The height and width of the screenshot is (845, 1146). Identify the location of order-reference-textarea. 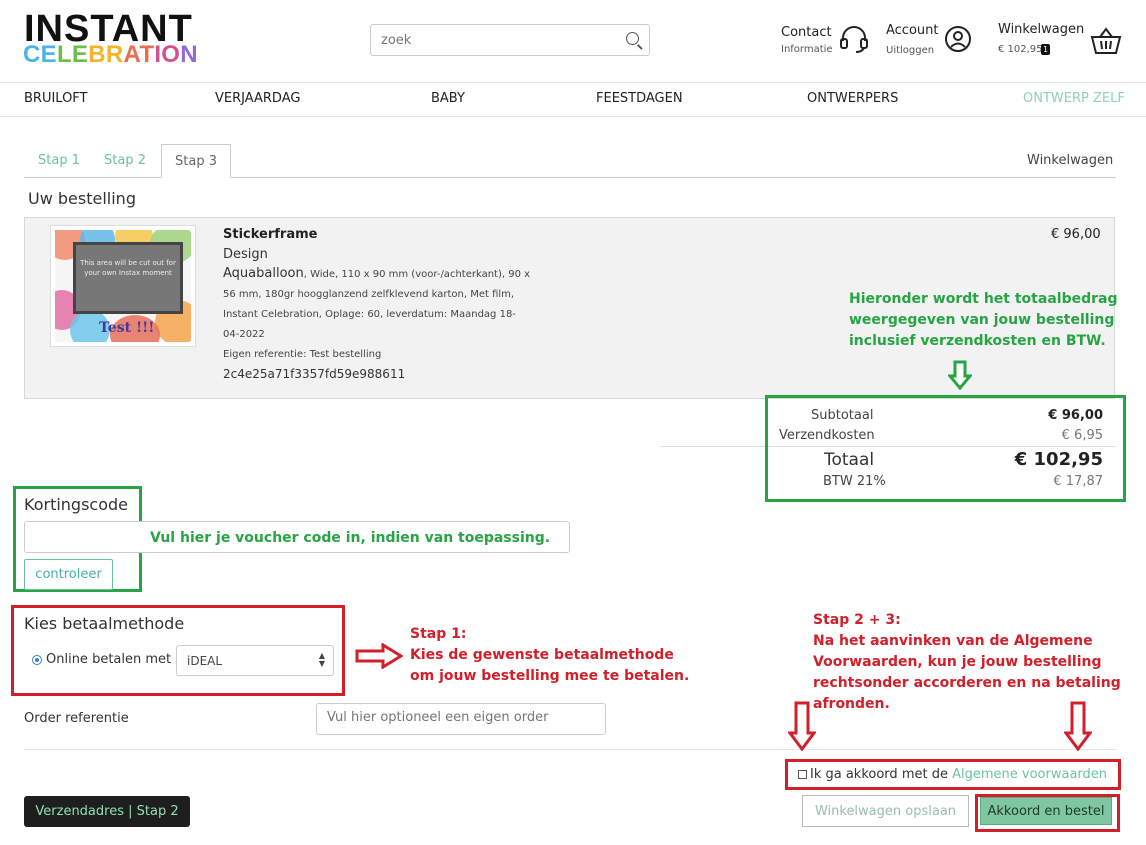
(461, 719).